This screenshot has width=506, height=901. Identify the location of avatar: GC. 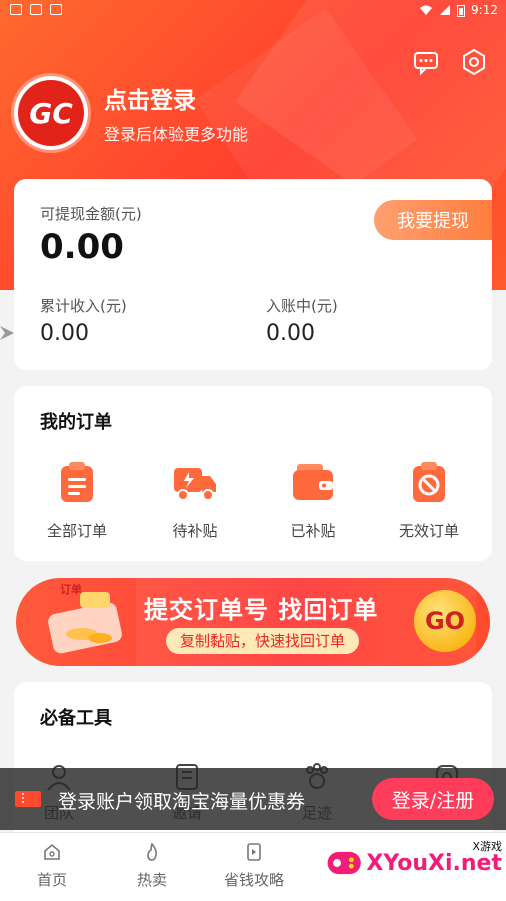
(51, 113).